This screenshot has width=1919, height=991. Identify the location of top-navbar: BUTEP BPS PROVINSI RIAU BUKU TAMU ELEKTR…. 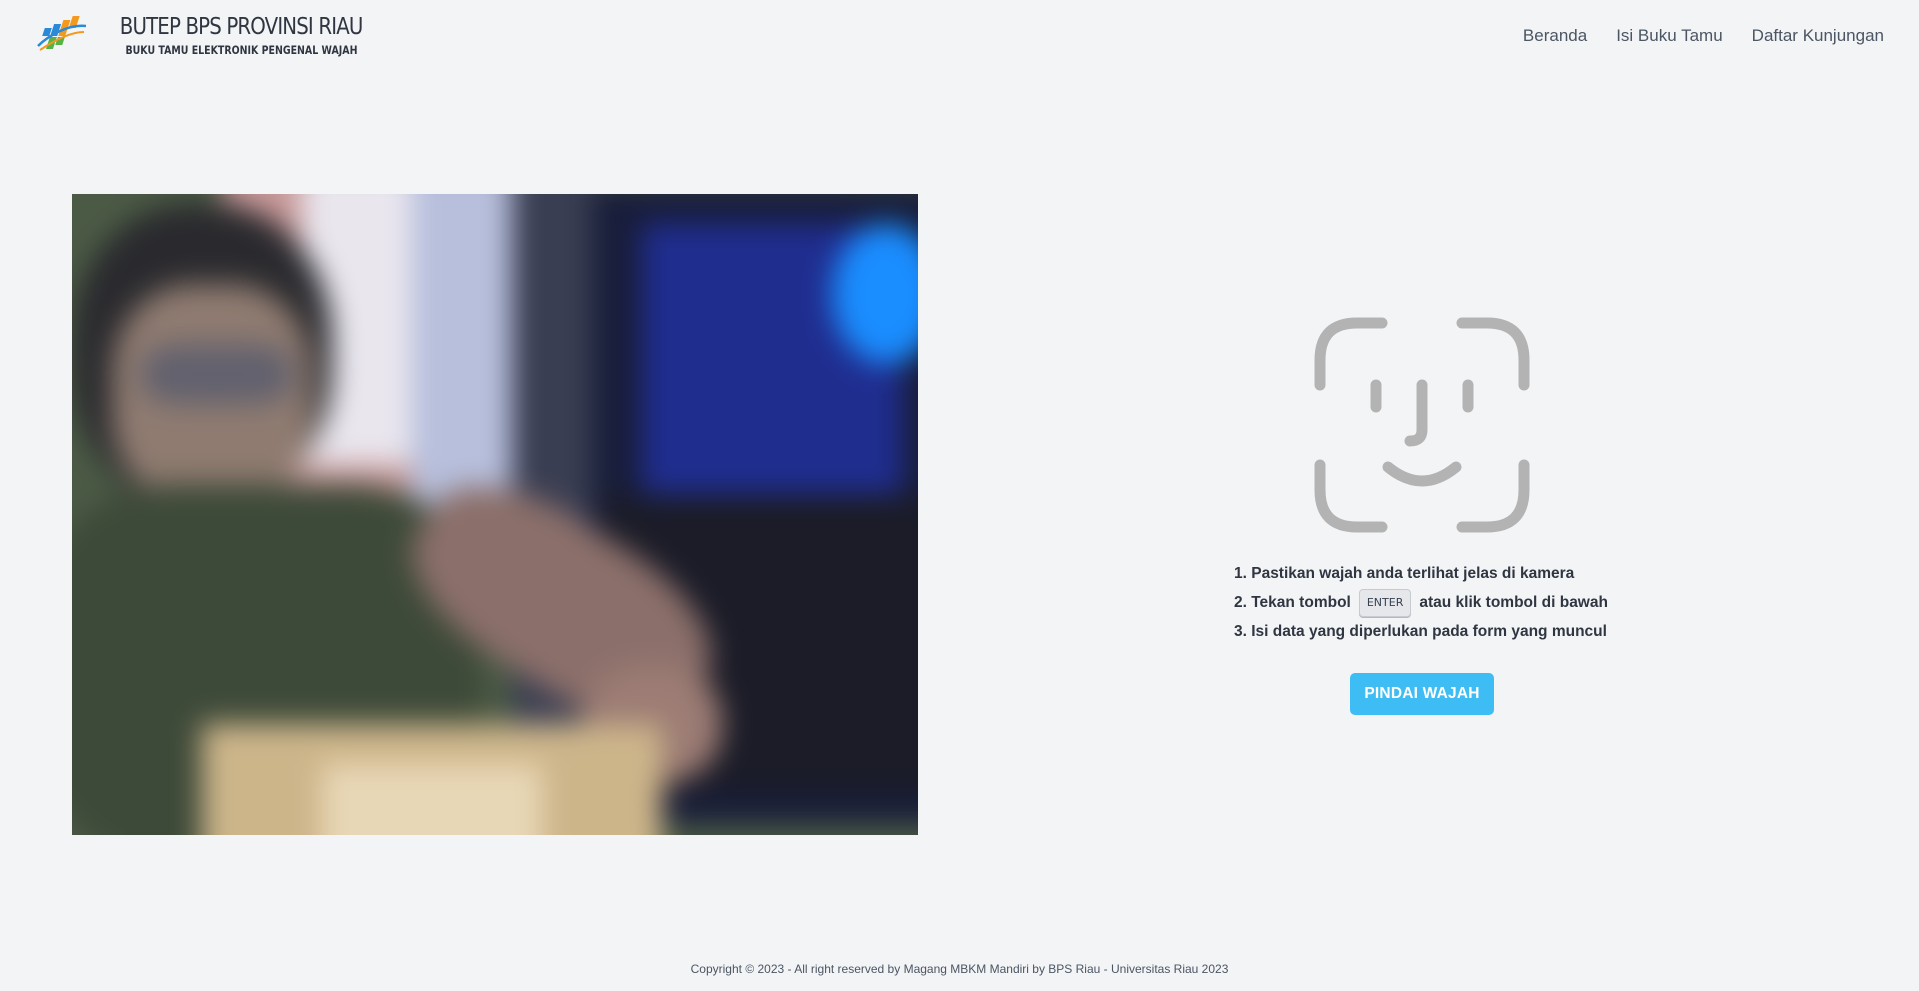
(959, 36).